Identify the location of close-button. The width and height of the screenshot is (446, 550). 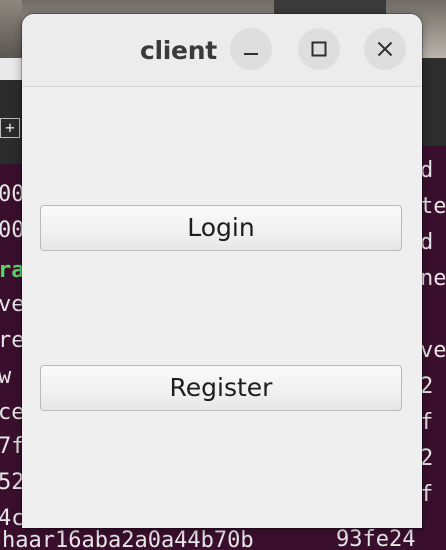
(385, 49).